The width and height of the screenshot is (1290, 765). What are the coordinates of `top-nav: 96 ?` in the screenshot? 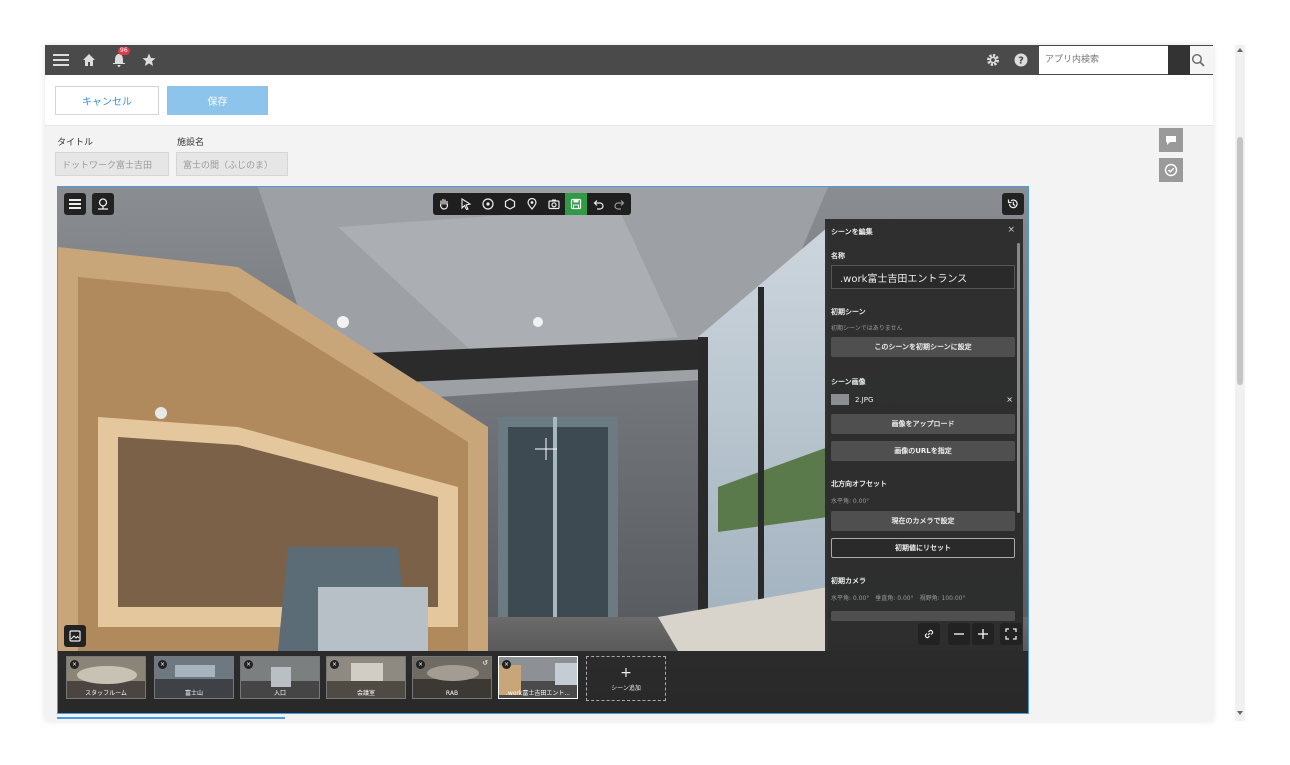 It's located at (629, 60).